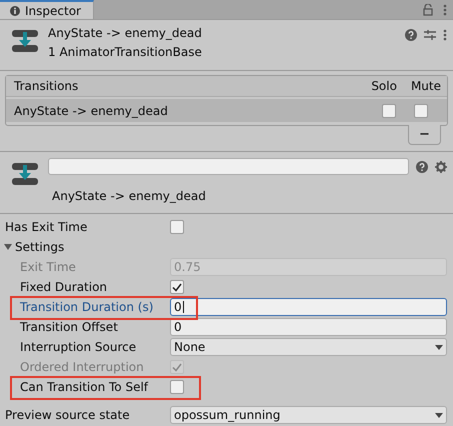  I want to click on foldout-arrow-icon, so click(8, 247).